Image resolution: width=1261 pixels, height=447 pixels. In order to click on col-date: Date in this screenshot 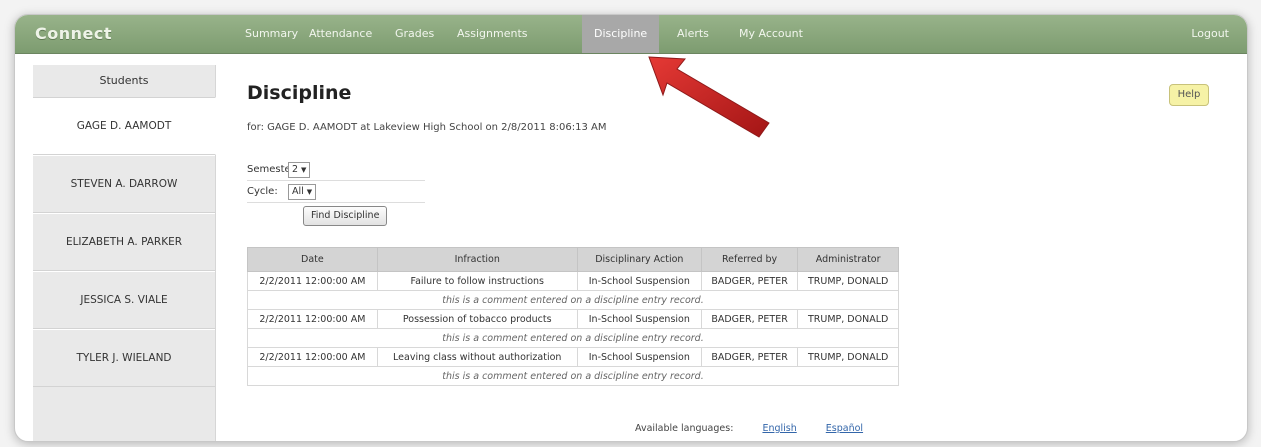, I will do `click(312, 259)`.